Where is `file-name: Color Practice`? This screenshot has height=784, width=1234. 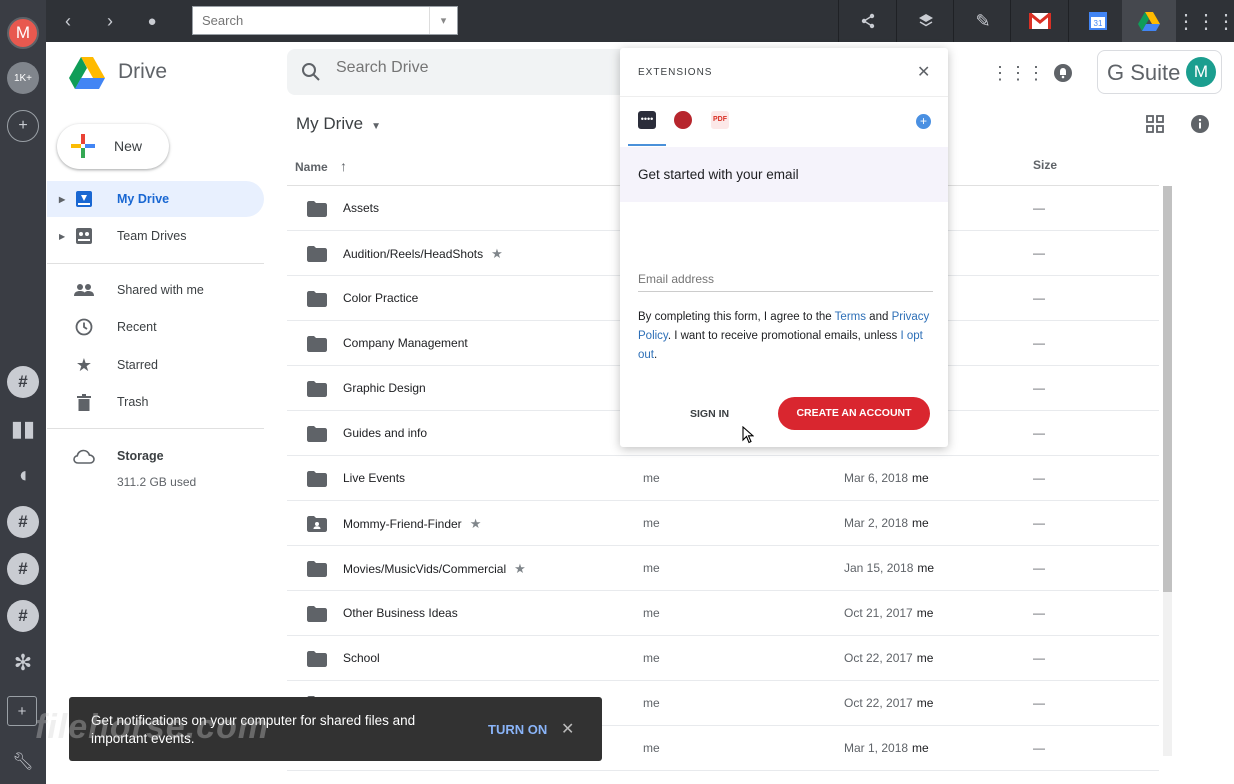 file-name: Color Practice is located at coordinates (380, 298).